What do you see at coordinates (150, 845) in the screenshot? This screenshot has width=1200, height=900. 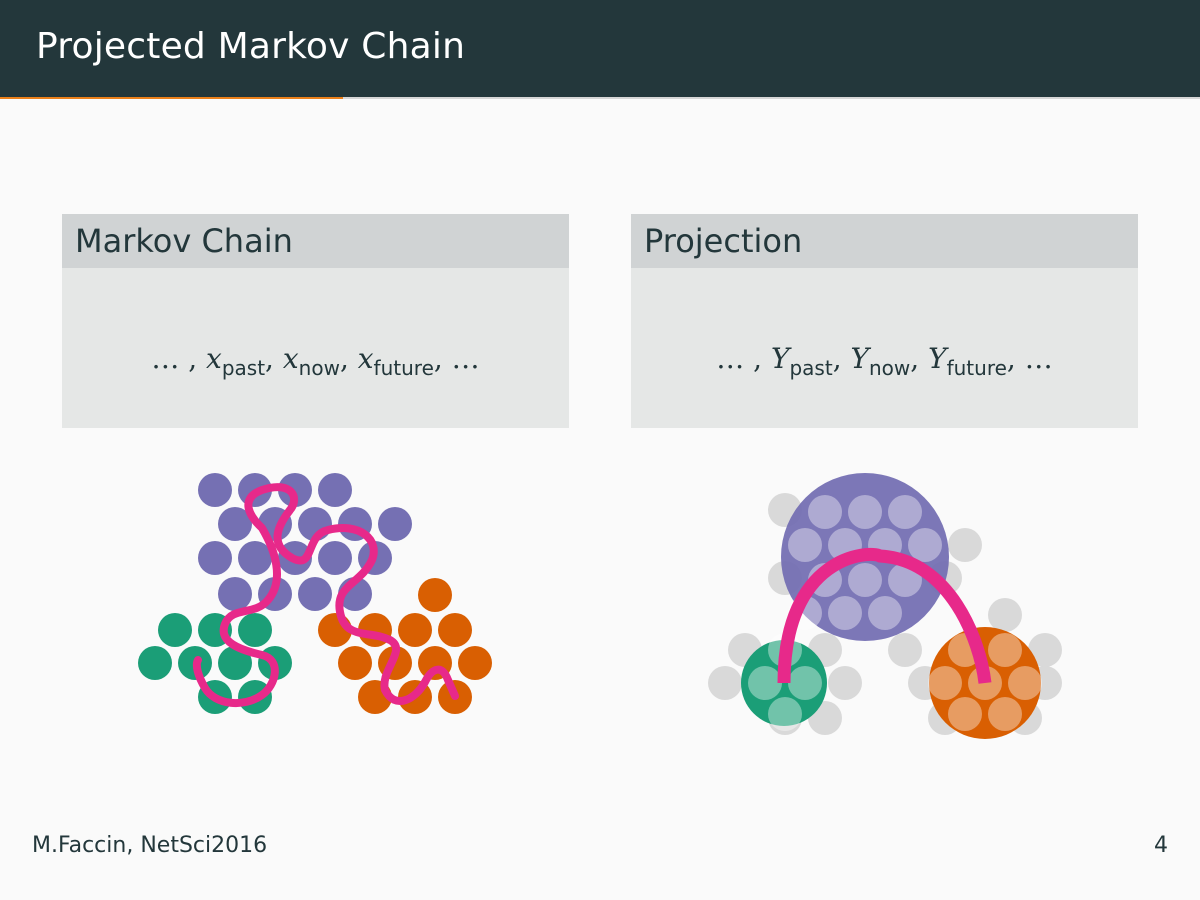 I see `footer-author: M.Faccin, NetSci2016` at bounding box center [150, 845].